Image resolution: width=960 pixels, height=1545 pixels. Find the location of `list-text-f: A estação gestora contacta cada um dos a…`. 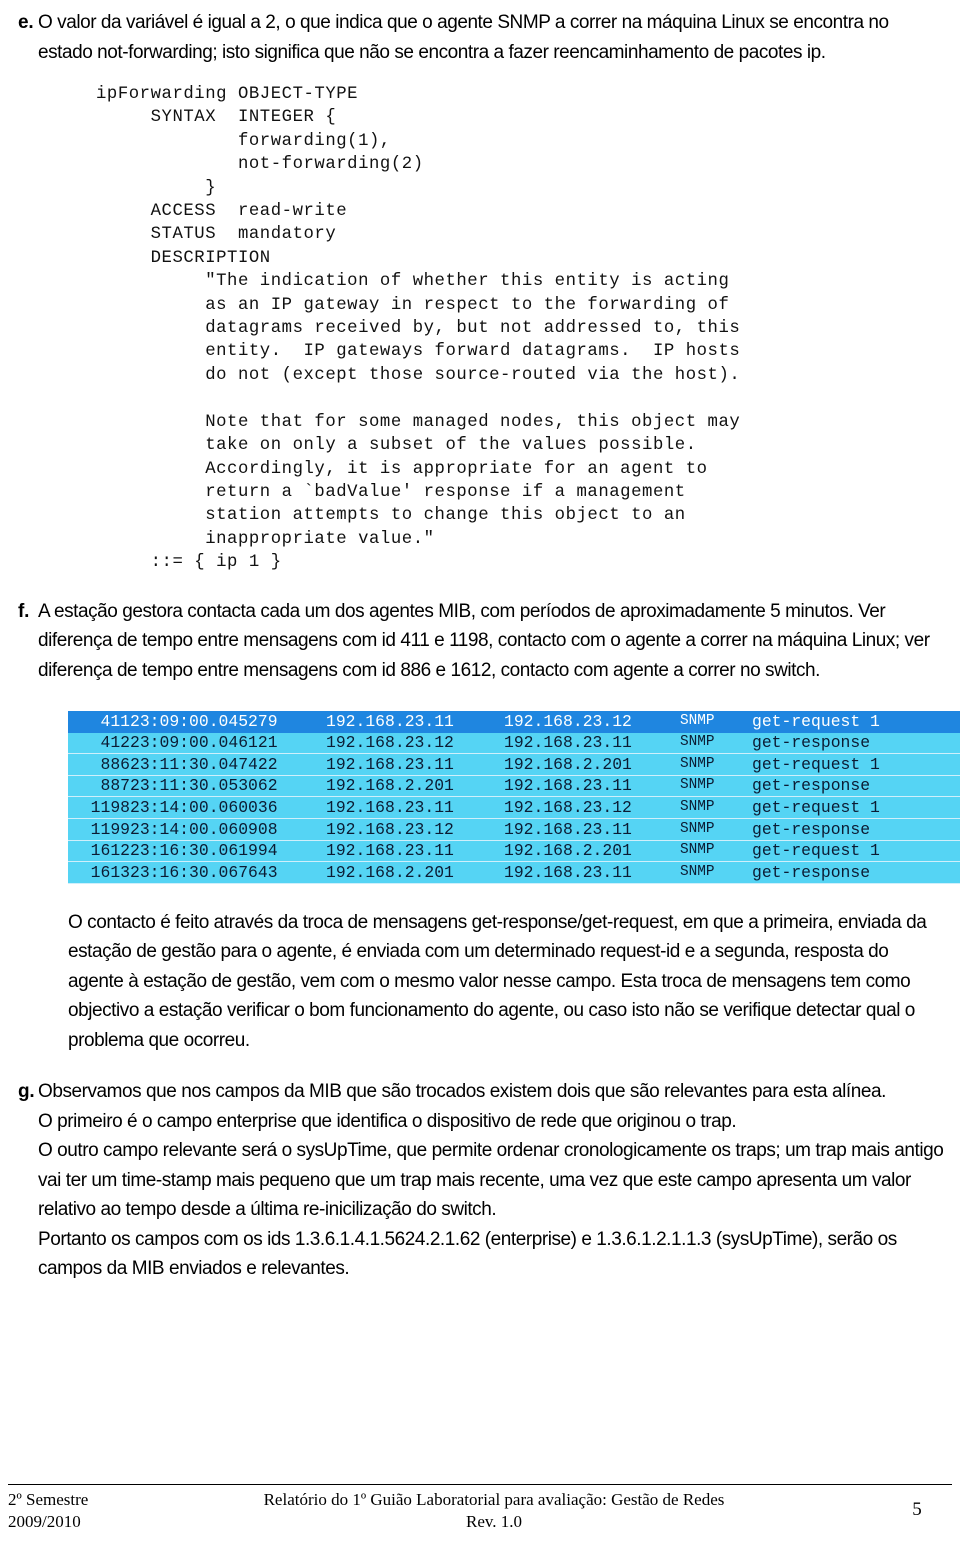

list-text-f: A estação gestora contacta cada um dos a… is located at coordinates (488, 641).